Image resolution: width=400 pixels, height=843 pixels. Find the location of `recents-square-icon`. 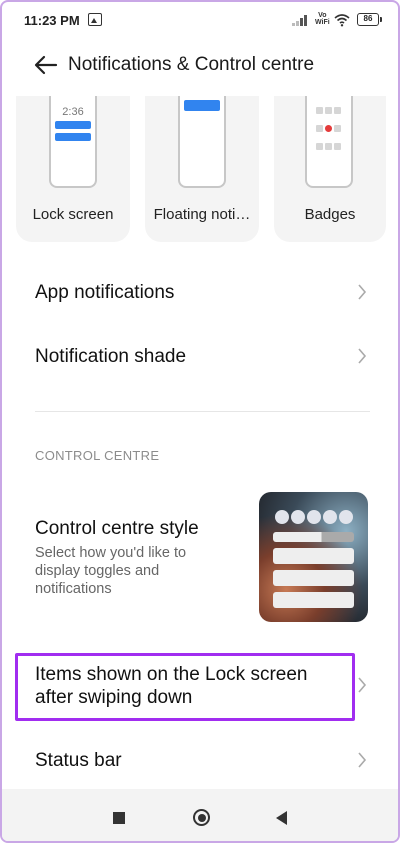

recents-square-icon is located at coordinates (119, 818).